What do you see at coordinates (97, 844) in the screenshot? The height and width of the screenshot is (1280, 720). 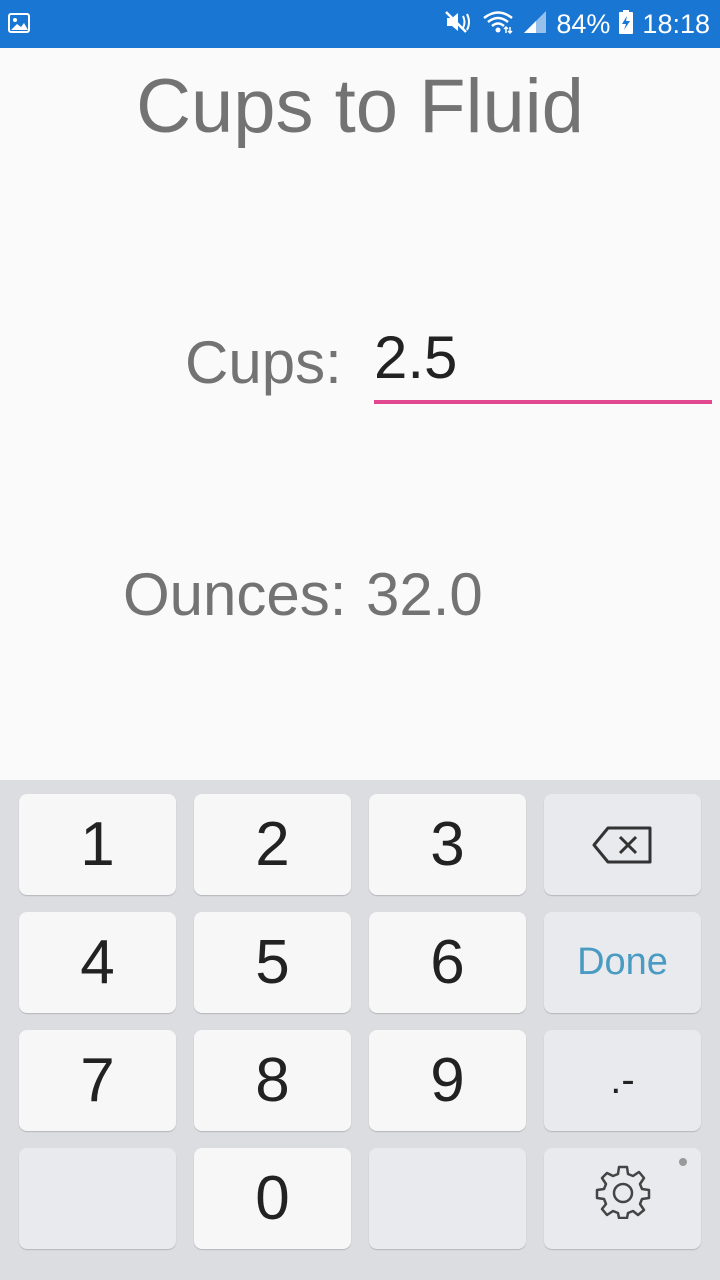 I see `key-1: 1` at bounding box center [97, 844].